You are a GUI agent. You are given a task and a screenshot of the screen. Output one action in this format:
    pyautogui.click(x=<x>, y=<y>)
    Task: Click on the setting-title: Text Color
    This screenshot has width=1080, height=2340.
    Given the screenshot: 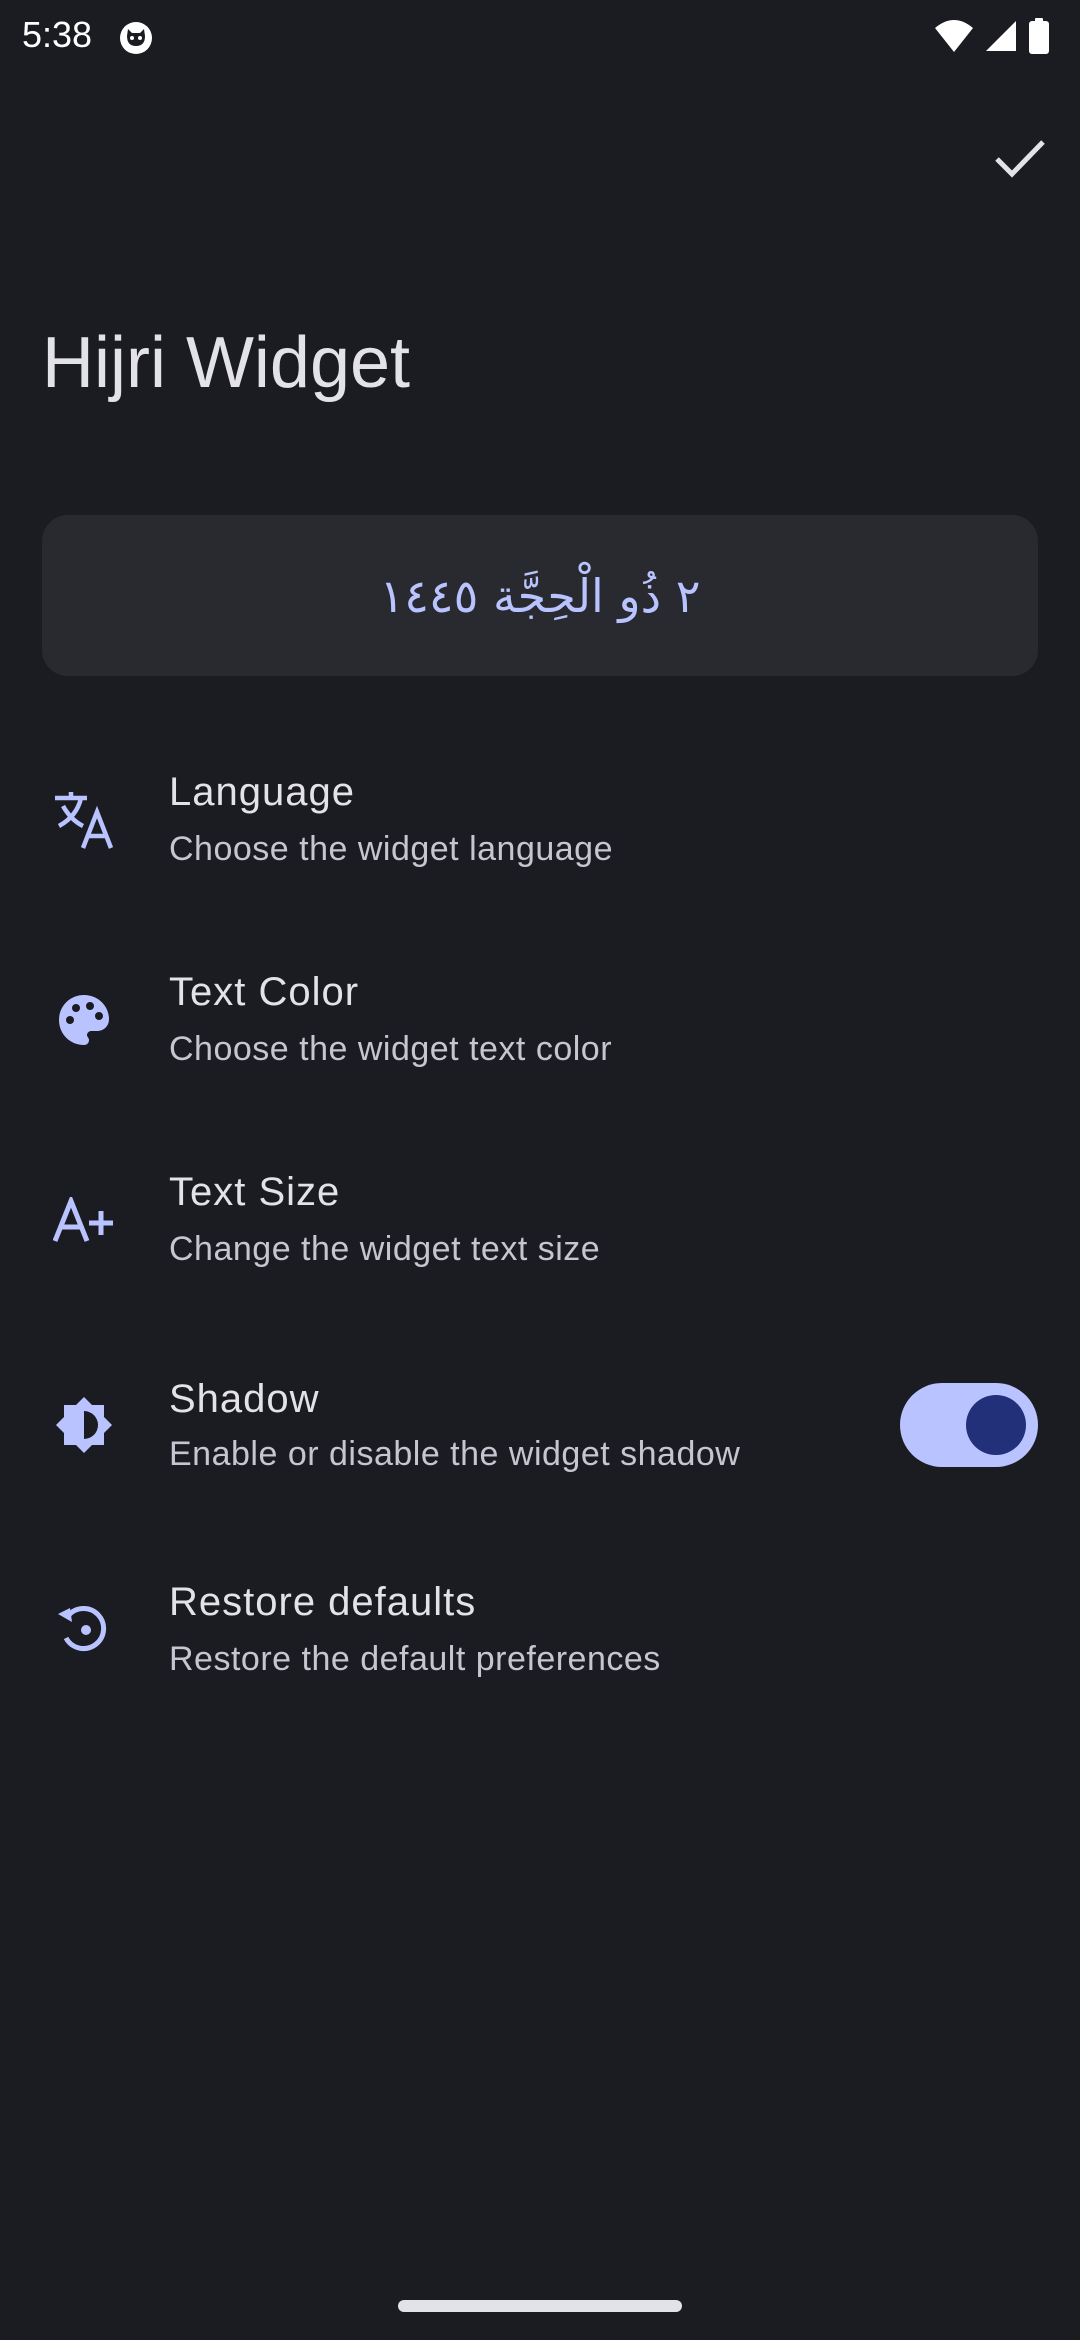 What is the action you would take?
    pyautogui.click(x=264, y=992)
    